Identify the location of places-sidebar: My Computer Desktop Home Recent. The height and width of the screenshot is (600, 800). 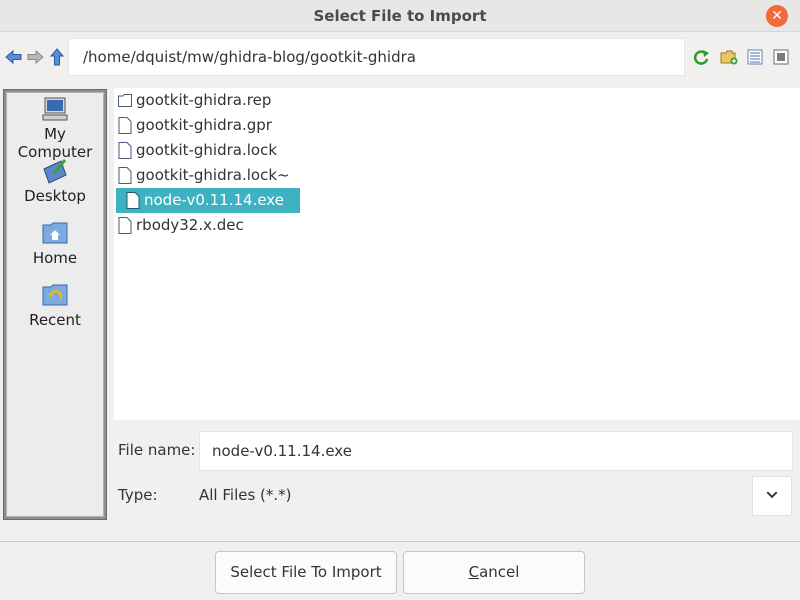
(55, 304).